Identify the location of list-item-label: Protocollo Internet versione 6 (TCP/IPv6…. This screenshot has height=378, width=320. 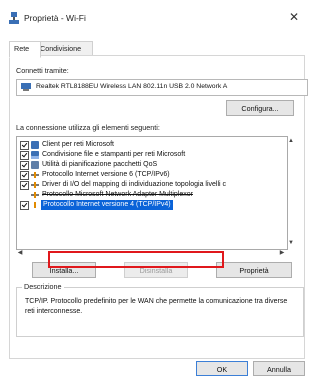
(106, 174).